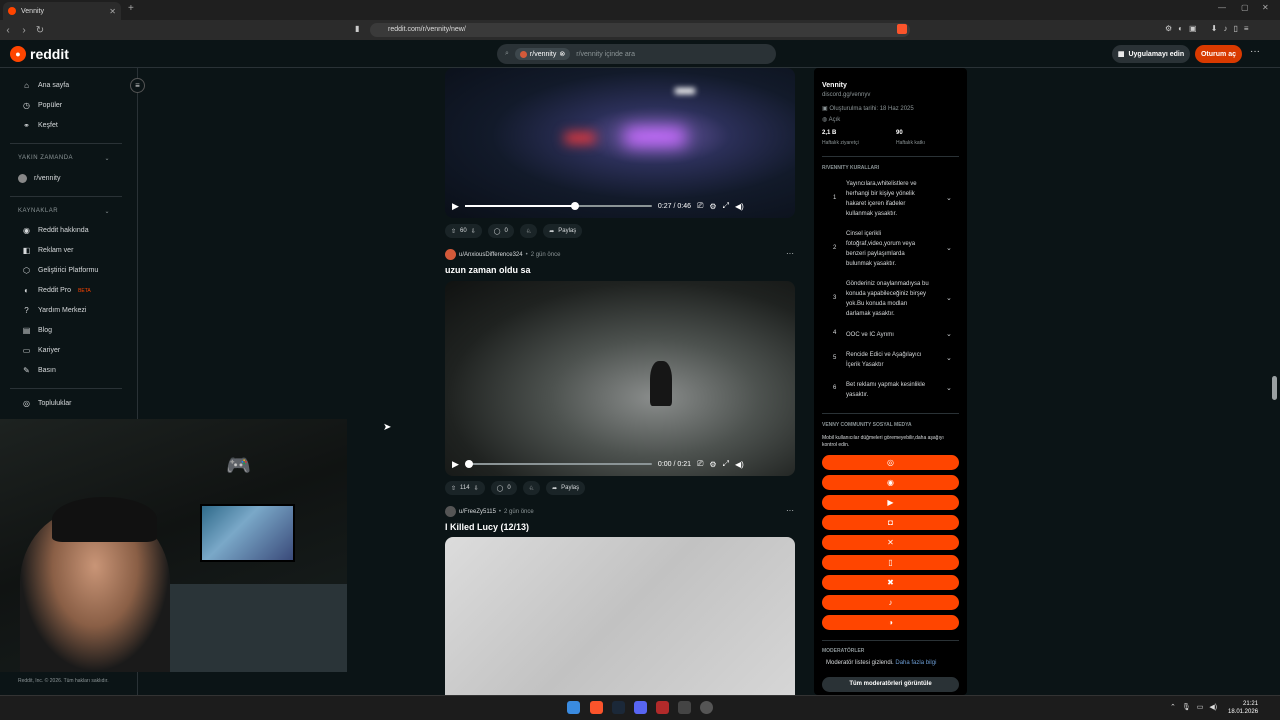 Image resolution: width=1280 pixels, height=720 pixels. What do you see at coordinates (1243, 708) in the screenshot?
I see `taskbar-clock: 21:21 18.01.2026` at bounding box center [1243, 708].